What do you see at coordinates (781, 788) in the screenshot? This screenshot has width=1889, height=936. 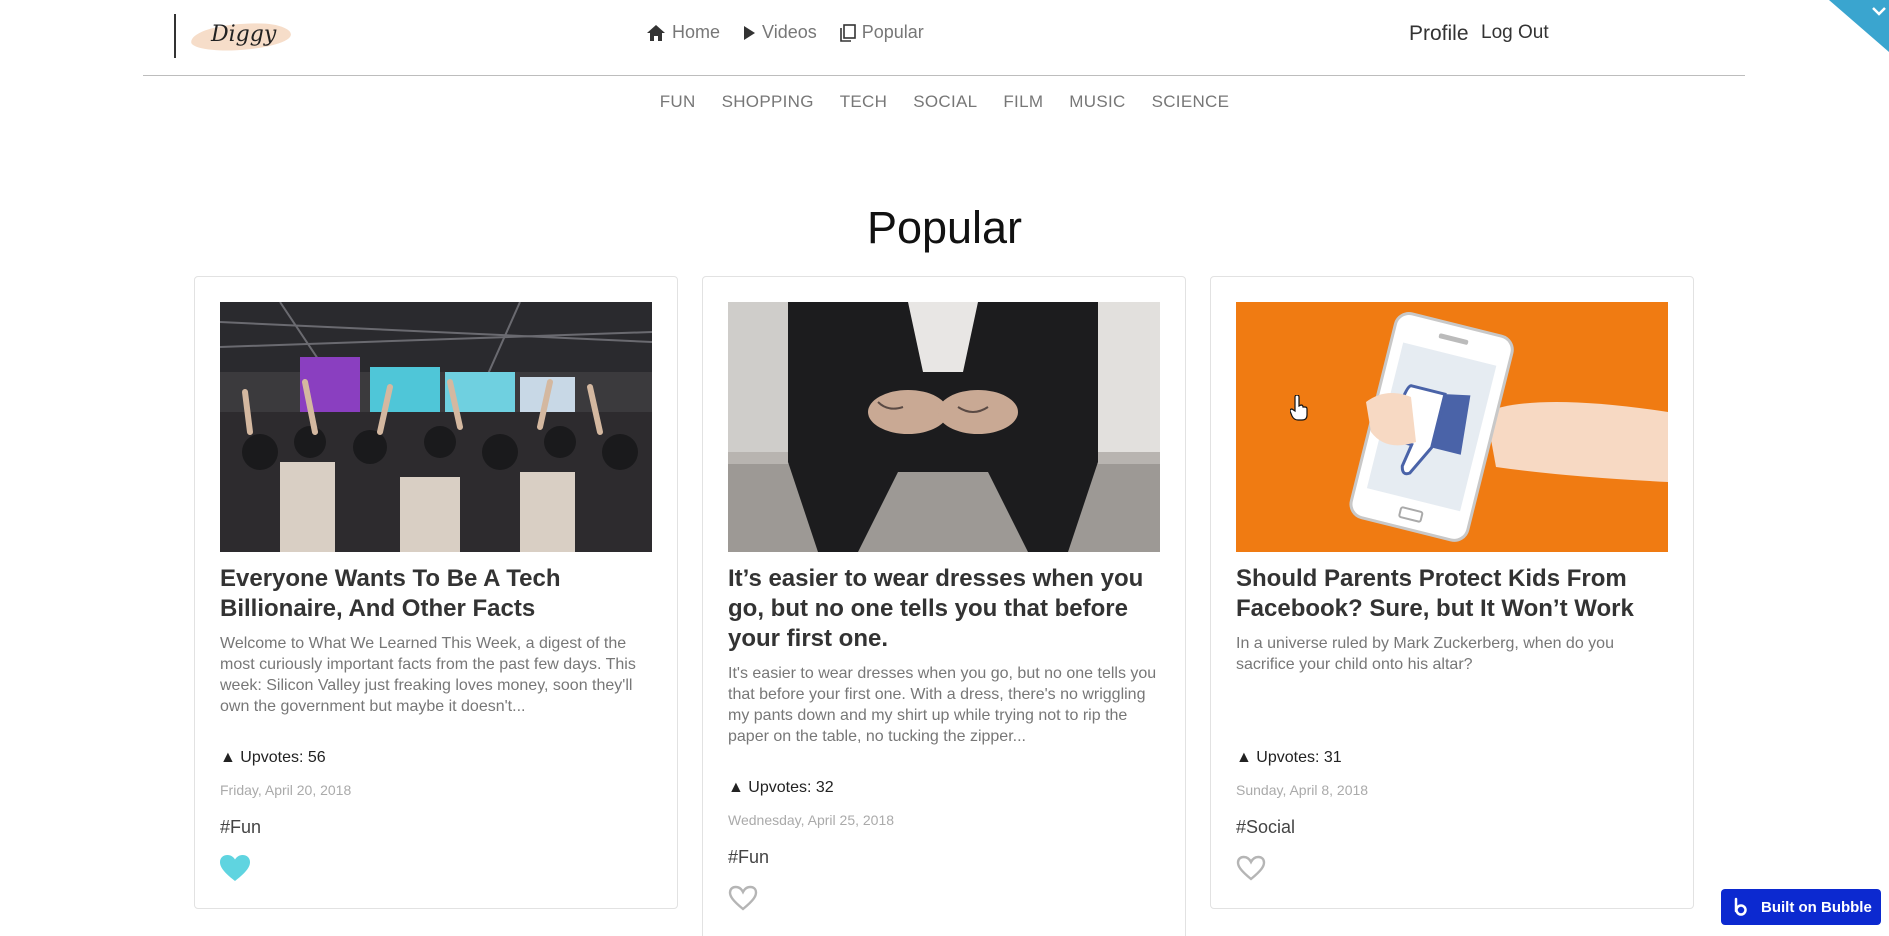 I see `upvote-count: ▲ Upvotes: 32` at bounding box center [781, 788].